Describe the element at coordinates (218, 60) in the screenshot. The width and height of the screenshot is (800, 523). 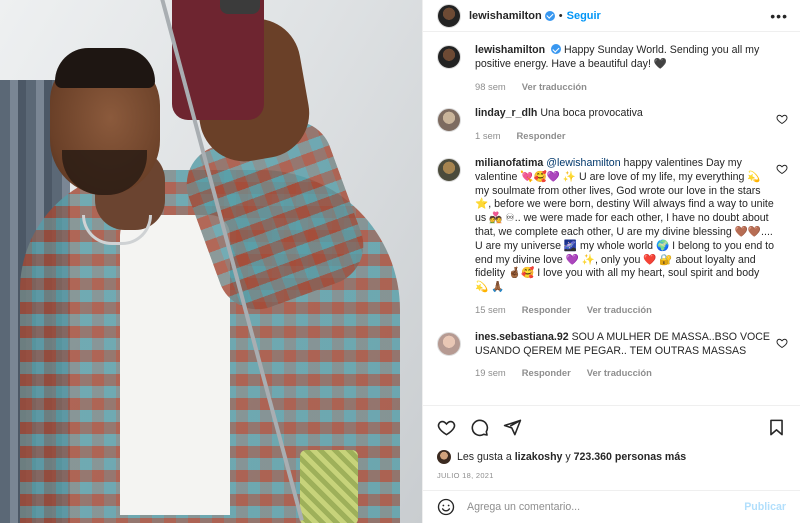
I see `photo-phone` at that location.